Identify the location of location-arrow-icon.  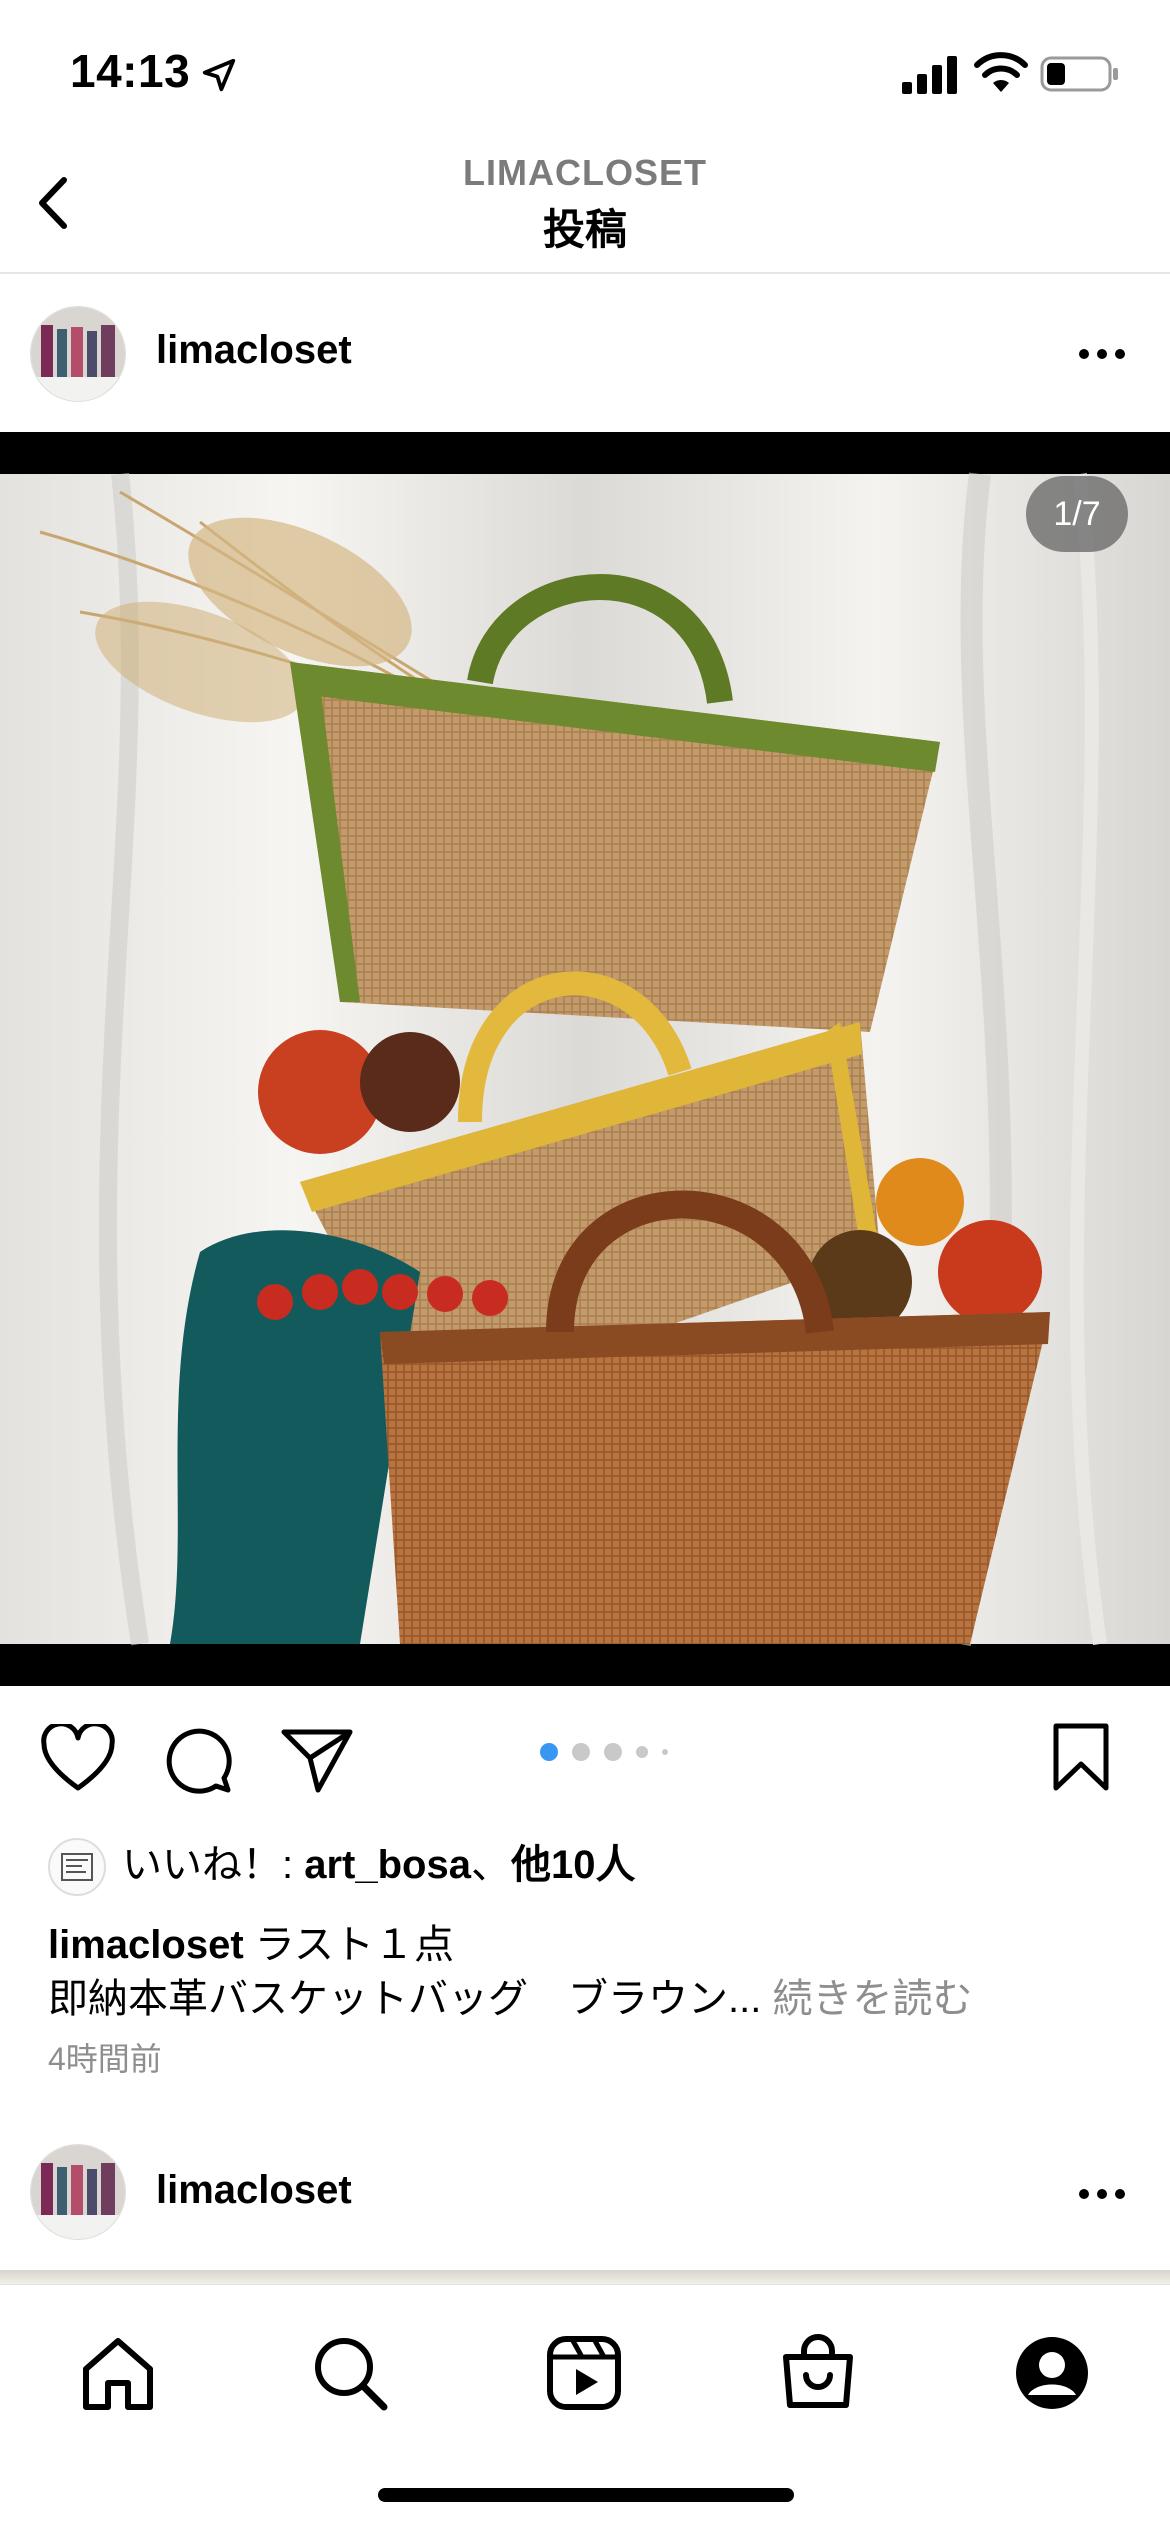
(219, 75).